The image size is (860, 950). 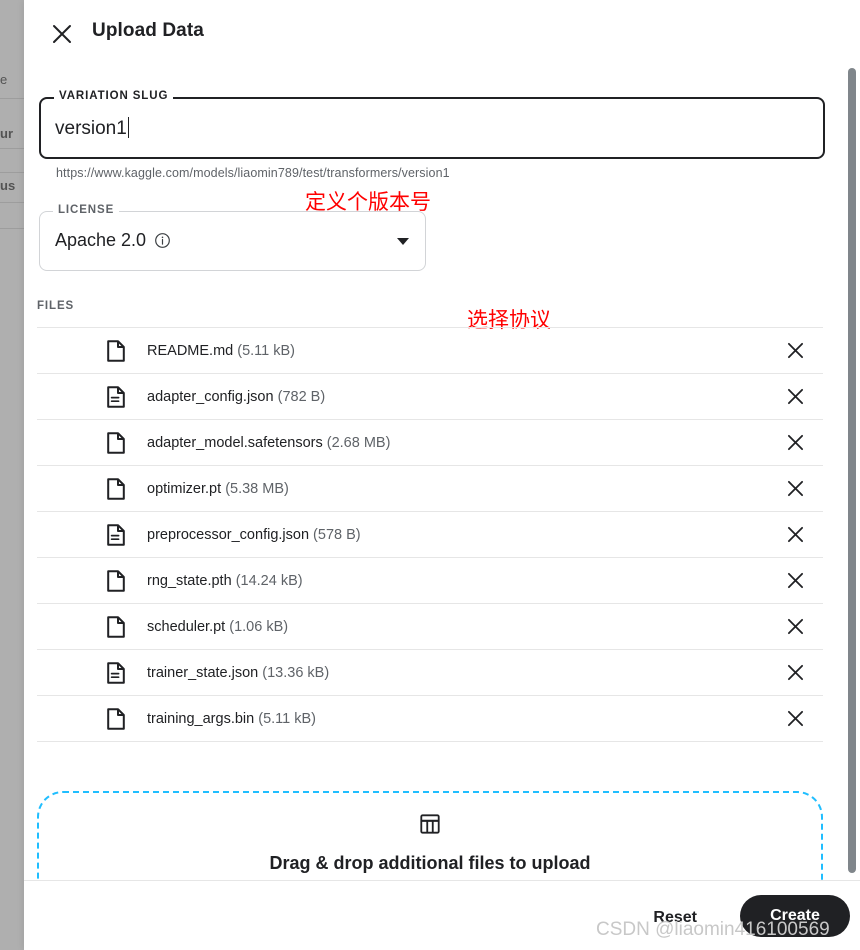 I want to click on license-selected-value-wrap: Apache 2.0, so click(x=113, y=240).